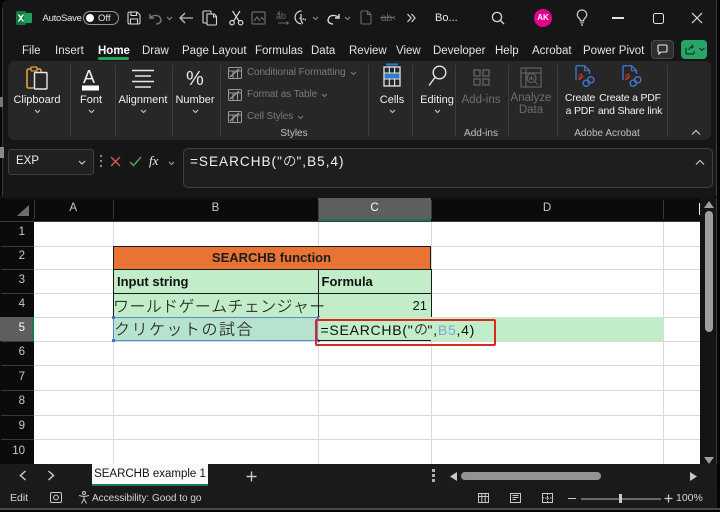  What do you see at coordinates (89, 77) in the screenshot?
I see `svg-text: A` at bounding box center [89, 77].